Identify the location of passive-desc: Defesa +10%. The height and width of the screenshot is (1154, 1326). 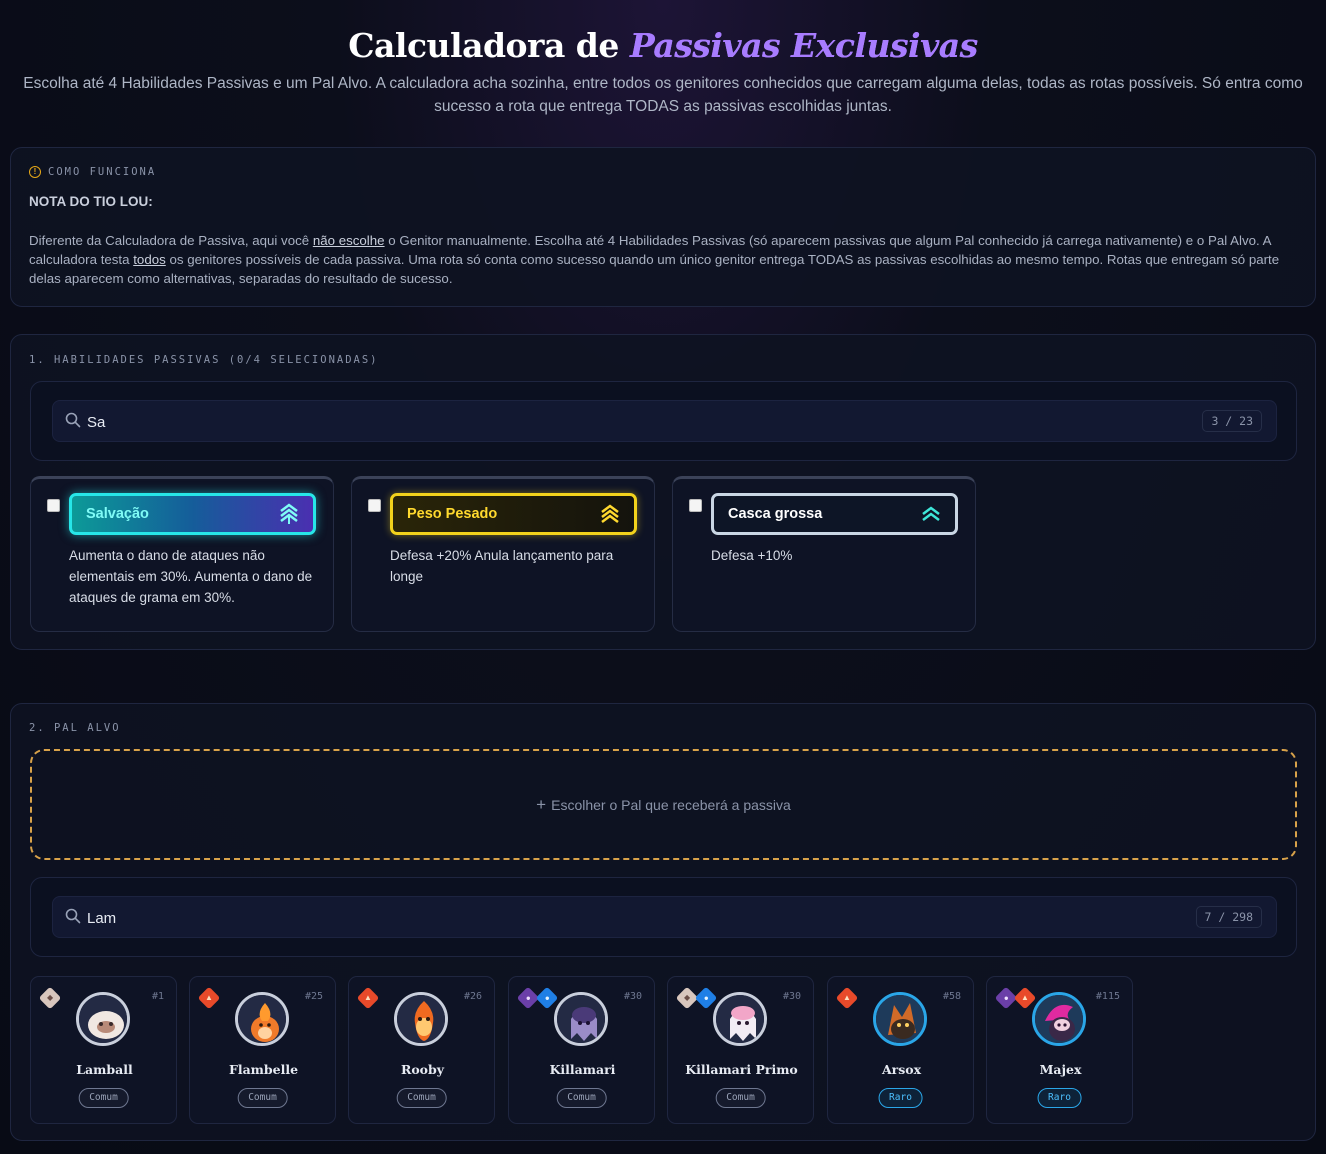
(752, 555).